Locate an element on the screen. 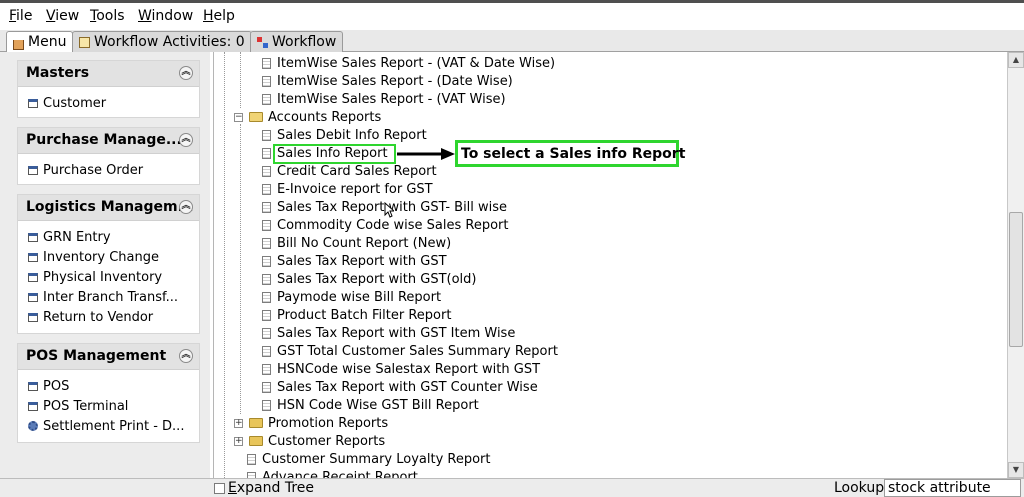 The height and width of the screenshot is (497, 1024). sidebar-item-grn-entry: GRN Entry is located at coordinates (108, 237).